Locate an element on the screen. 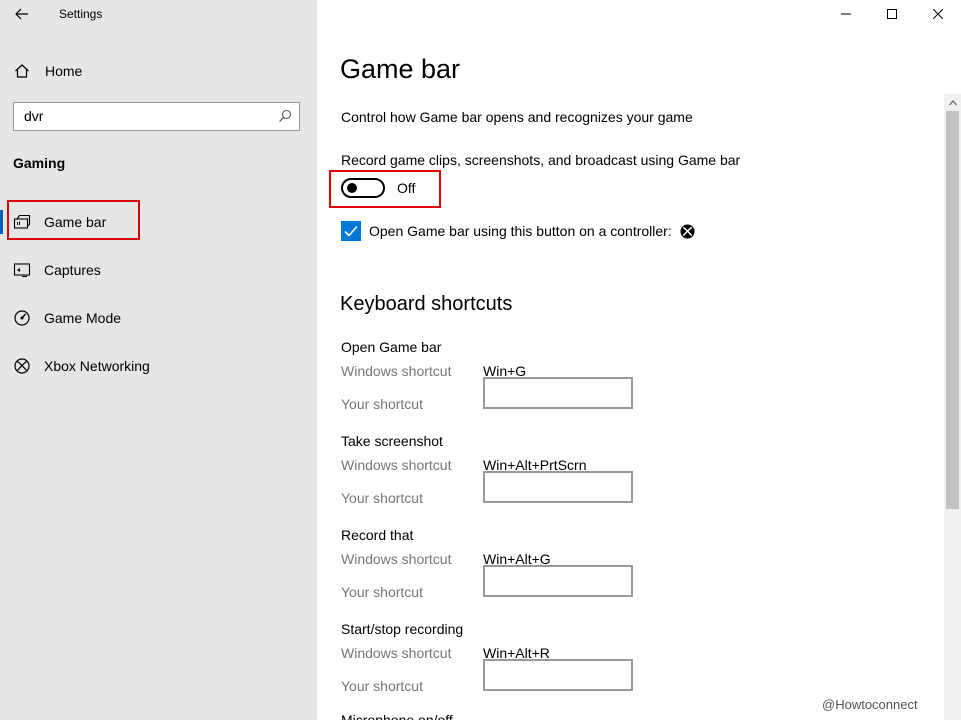 The image size is (961, 720). sidebar-item-label: Game Mode is located at coordinates (83, 318).